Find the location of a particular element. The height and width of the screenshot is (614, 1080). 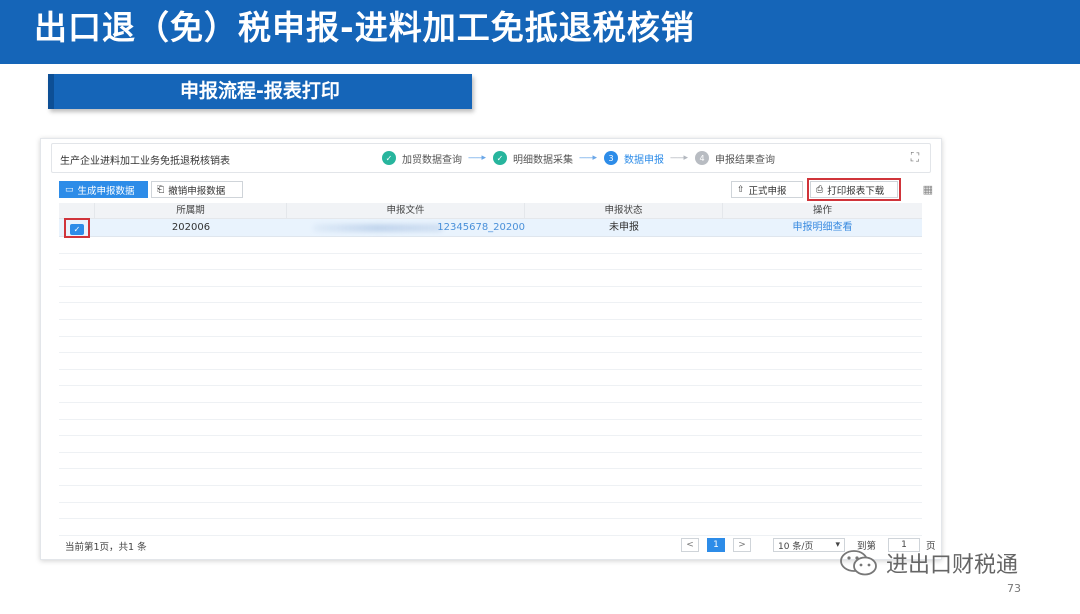

step-3-label: 数据申报 is located at coordinates (644, 158).